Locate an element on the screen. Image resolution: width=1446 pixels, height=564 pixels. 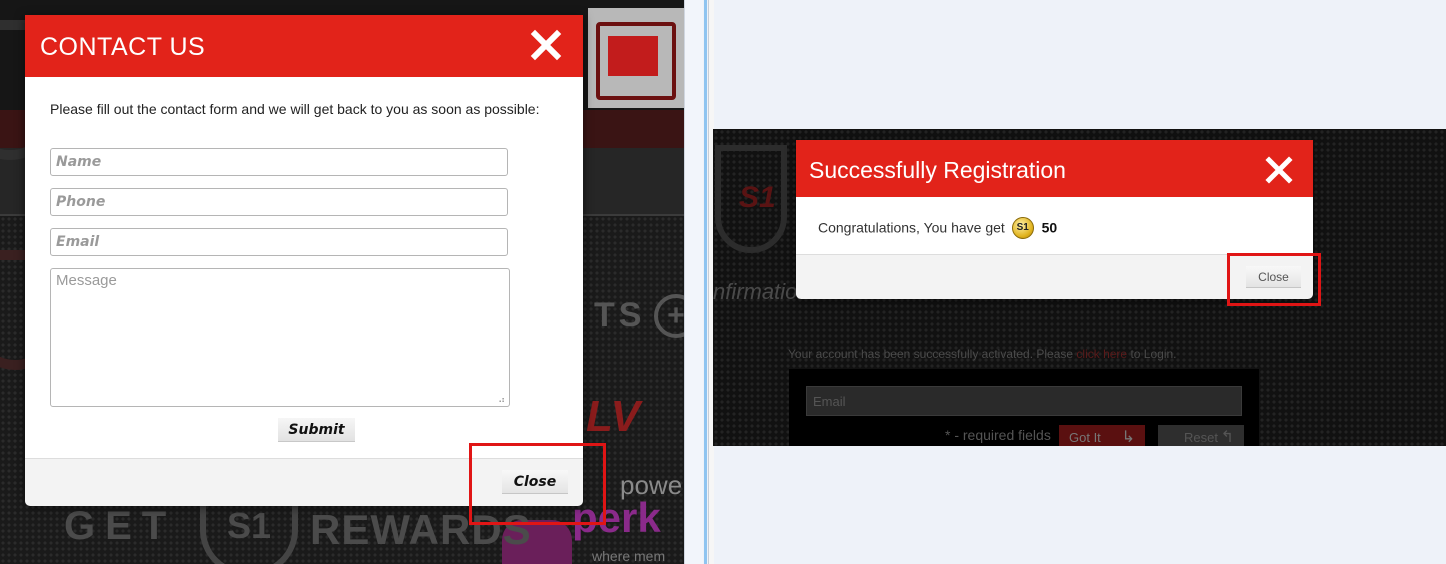
background-text-where: where mem is located at coordinates (629, 556).